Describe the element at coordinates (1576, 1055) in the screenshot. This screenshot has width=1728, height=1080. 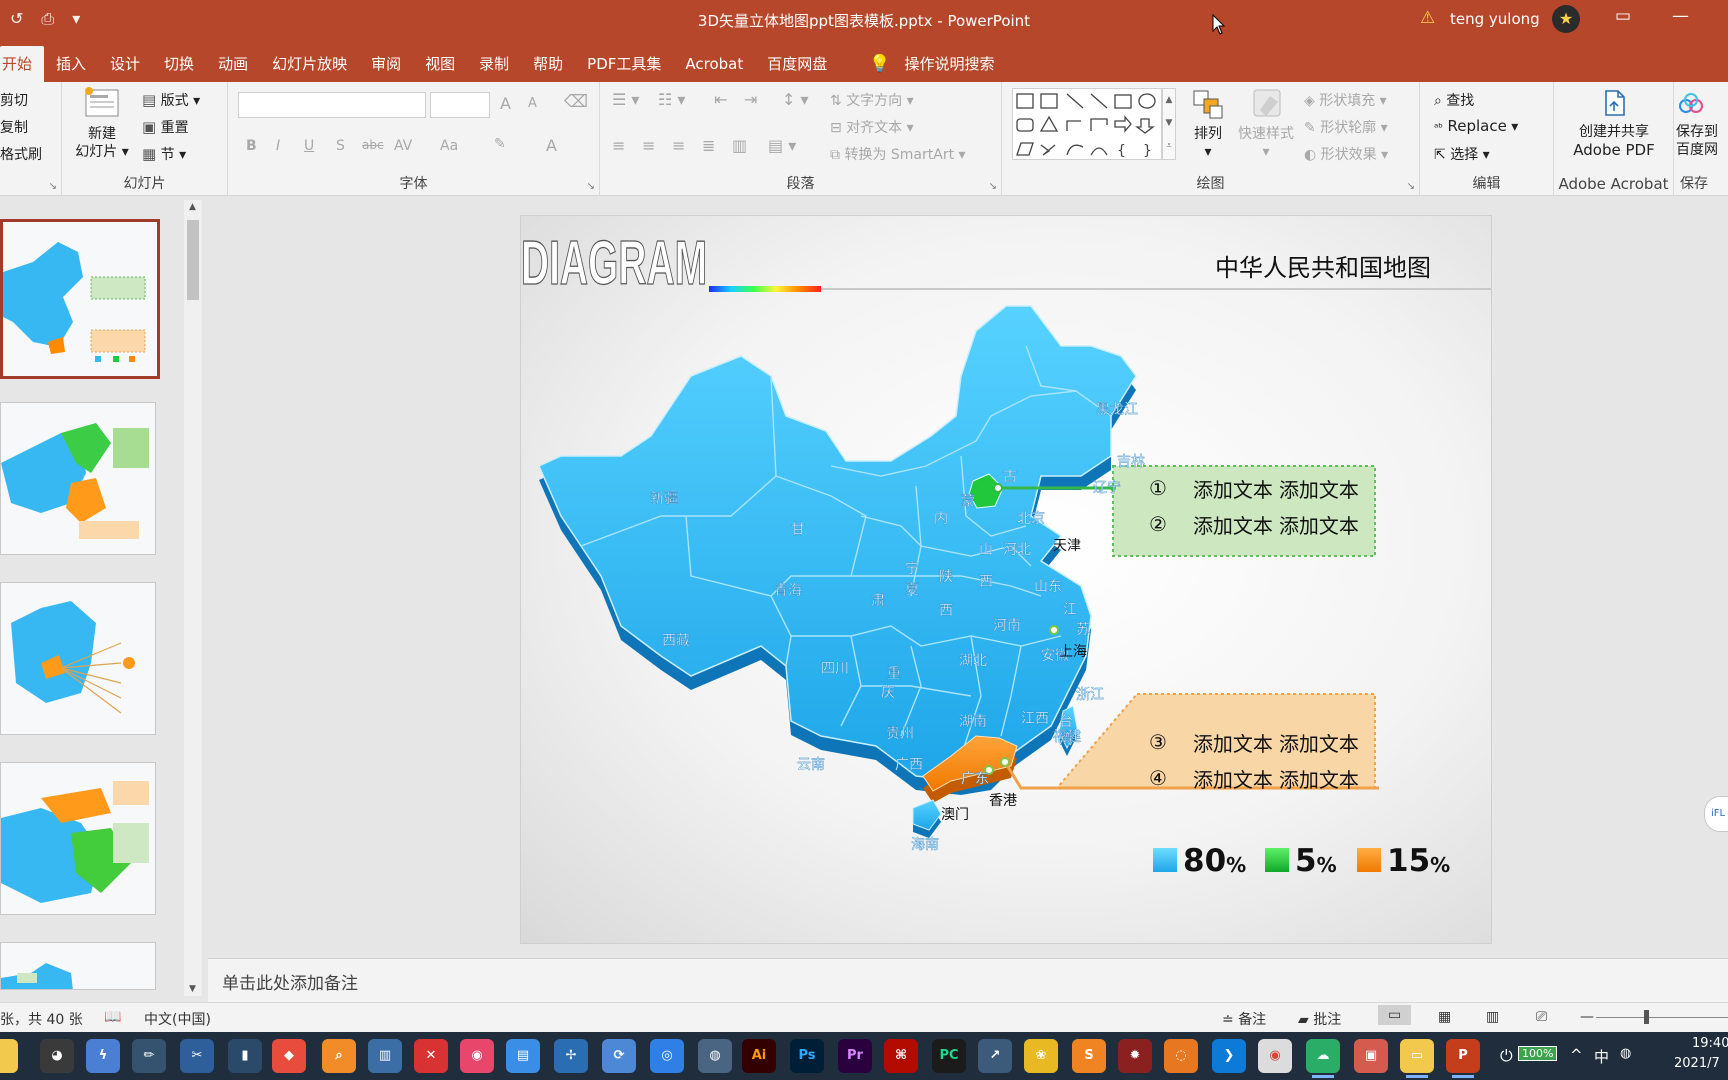
I see `chevron-up-icon: ^` at that location.